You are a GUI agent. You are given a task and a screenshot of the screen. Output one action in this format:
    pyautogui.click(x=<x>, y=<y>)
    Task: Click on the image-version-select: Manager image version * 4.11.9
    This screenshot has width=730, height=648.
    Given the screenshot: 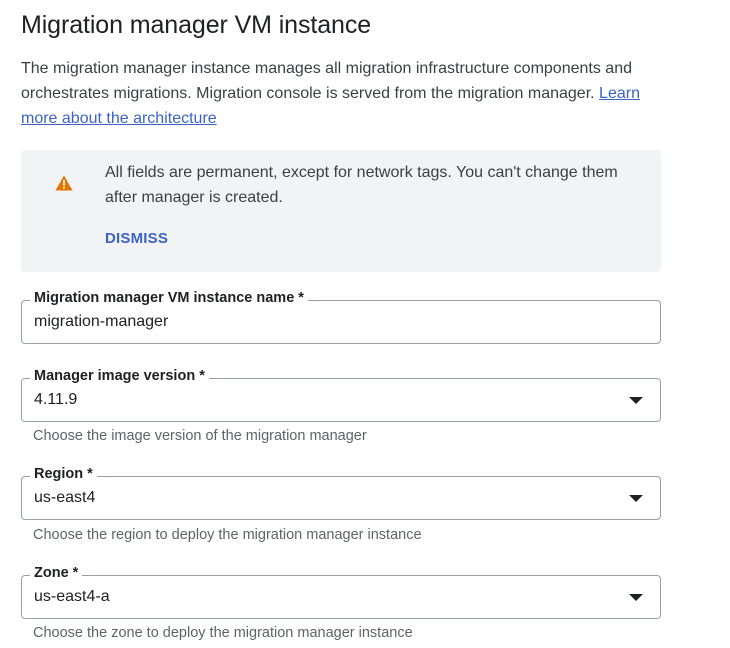 What is the action you would take?
    pyautogui.click(x=341, y=395)
    